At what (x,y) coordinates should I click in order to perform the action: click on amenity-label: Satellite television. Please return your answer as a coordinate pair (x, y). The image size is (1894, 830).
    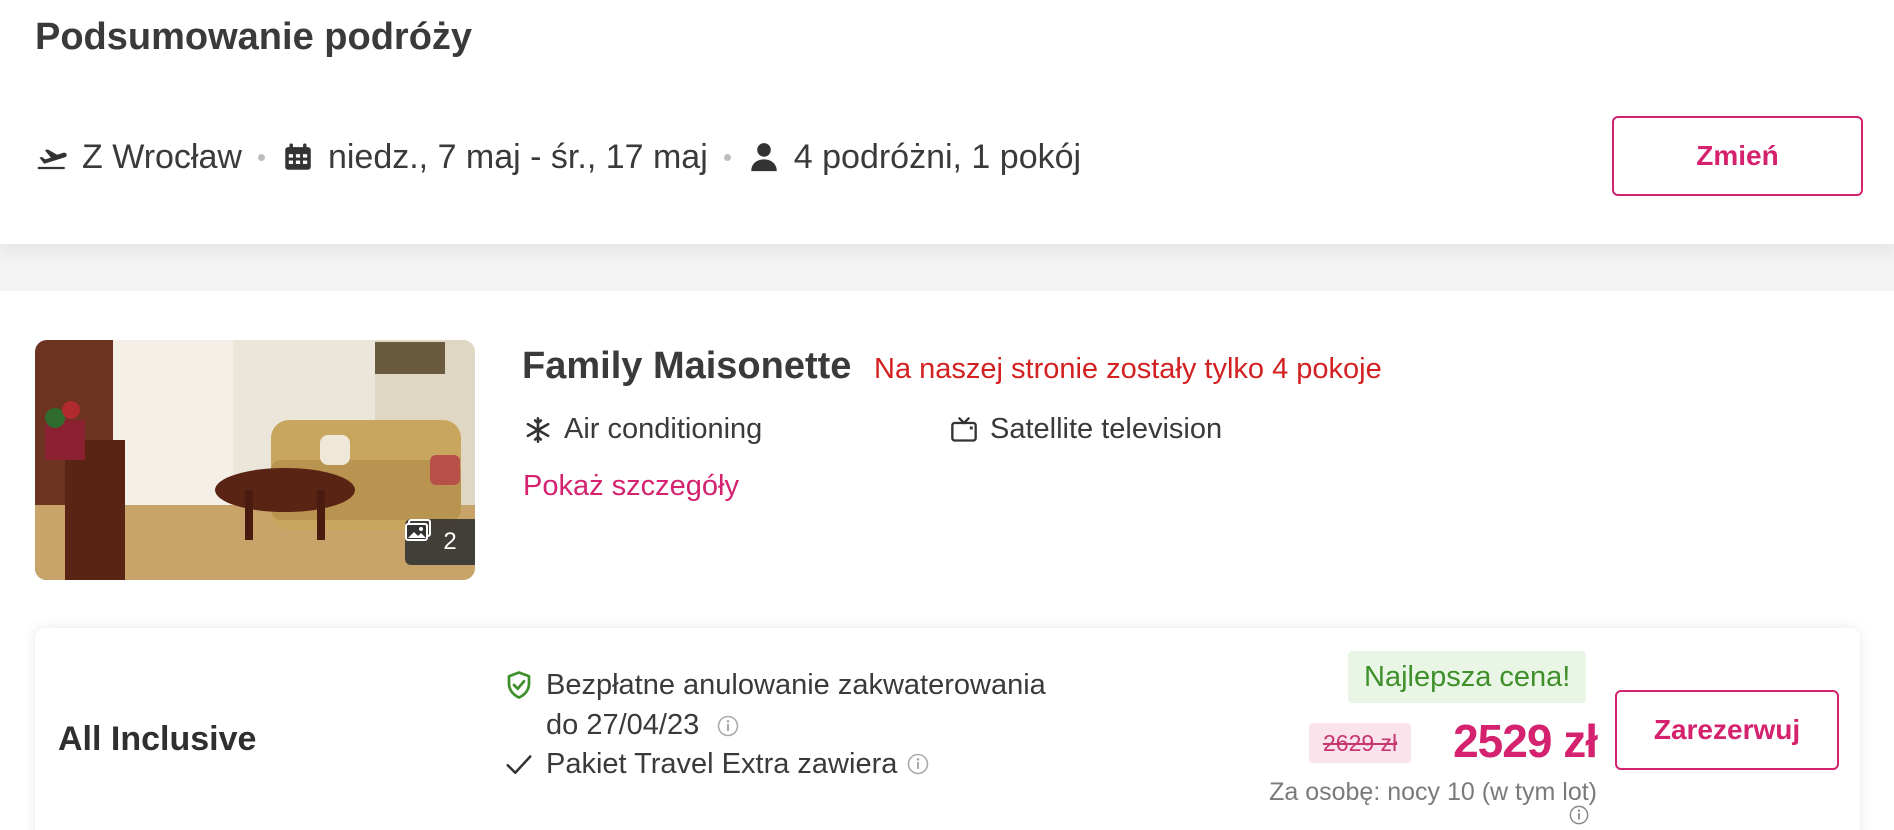
    Looking at the image, I should click on (1106, 429).